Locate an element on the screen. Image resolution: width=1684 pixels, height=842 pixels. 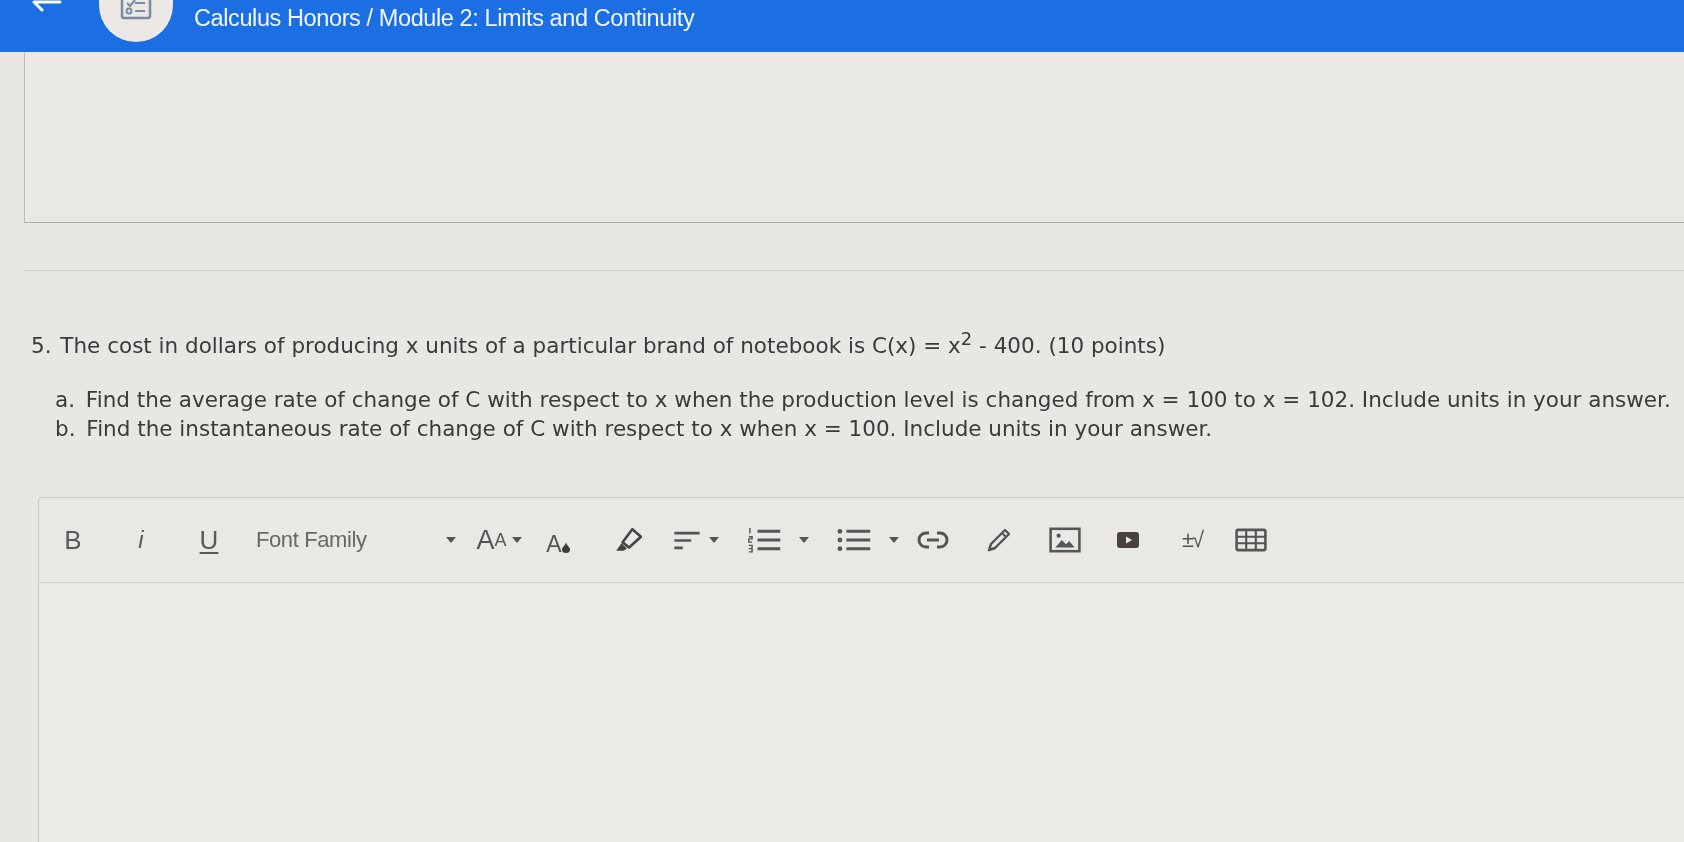
italic-button: i is located at coordinates (141, 540).